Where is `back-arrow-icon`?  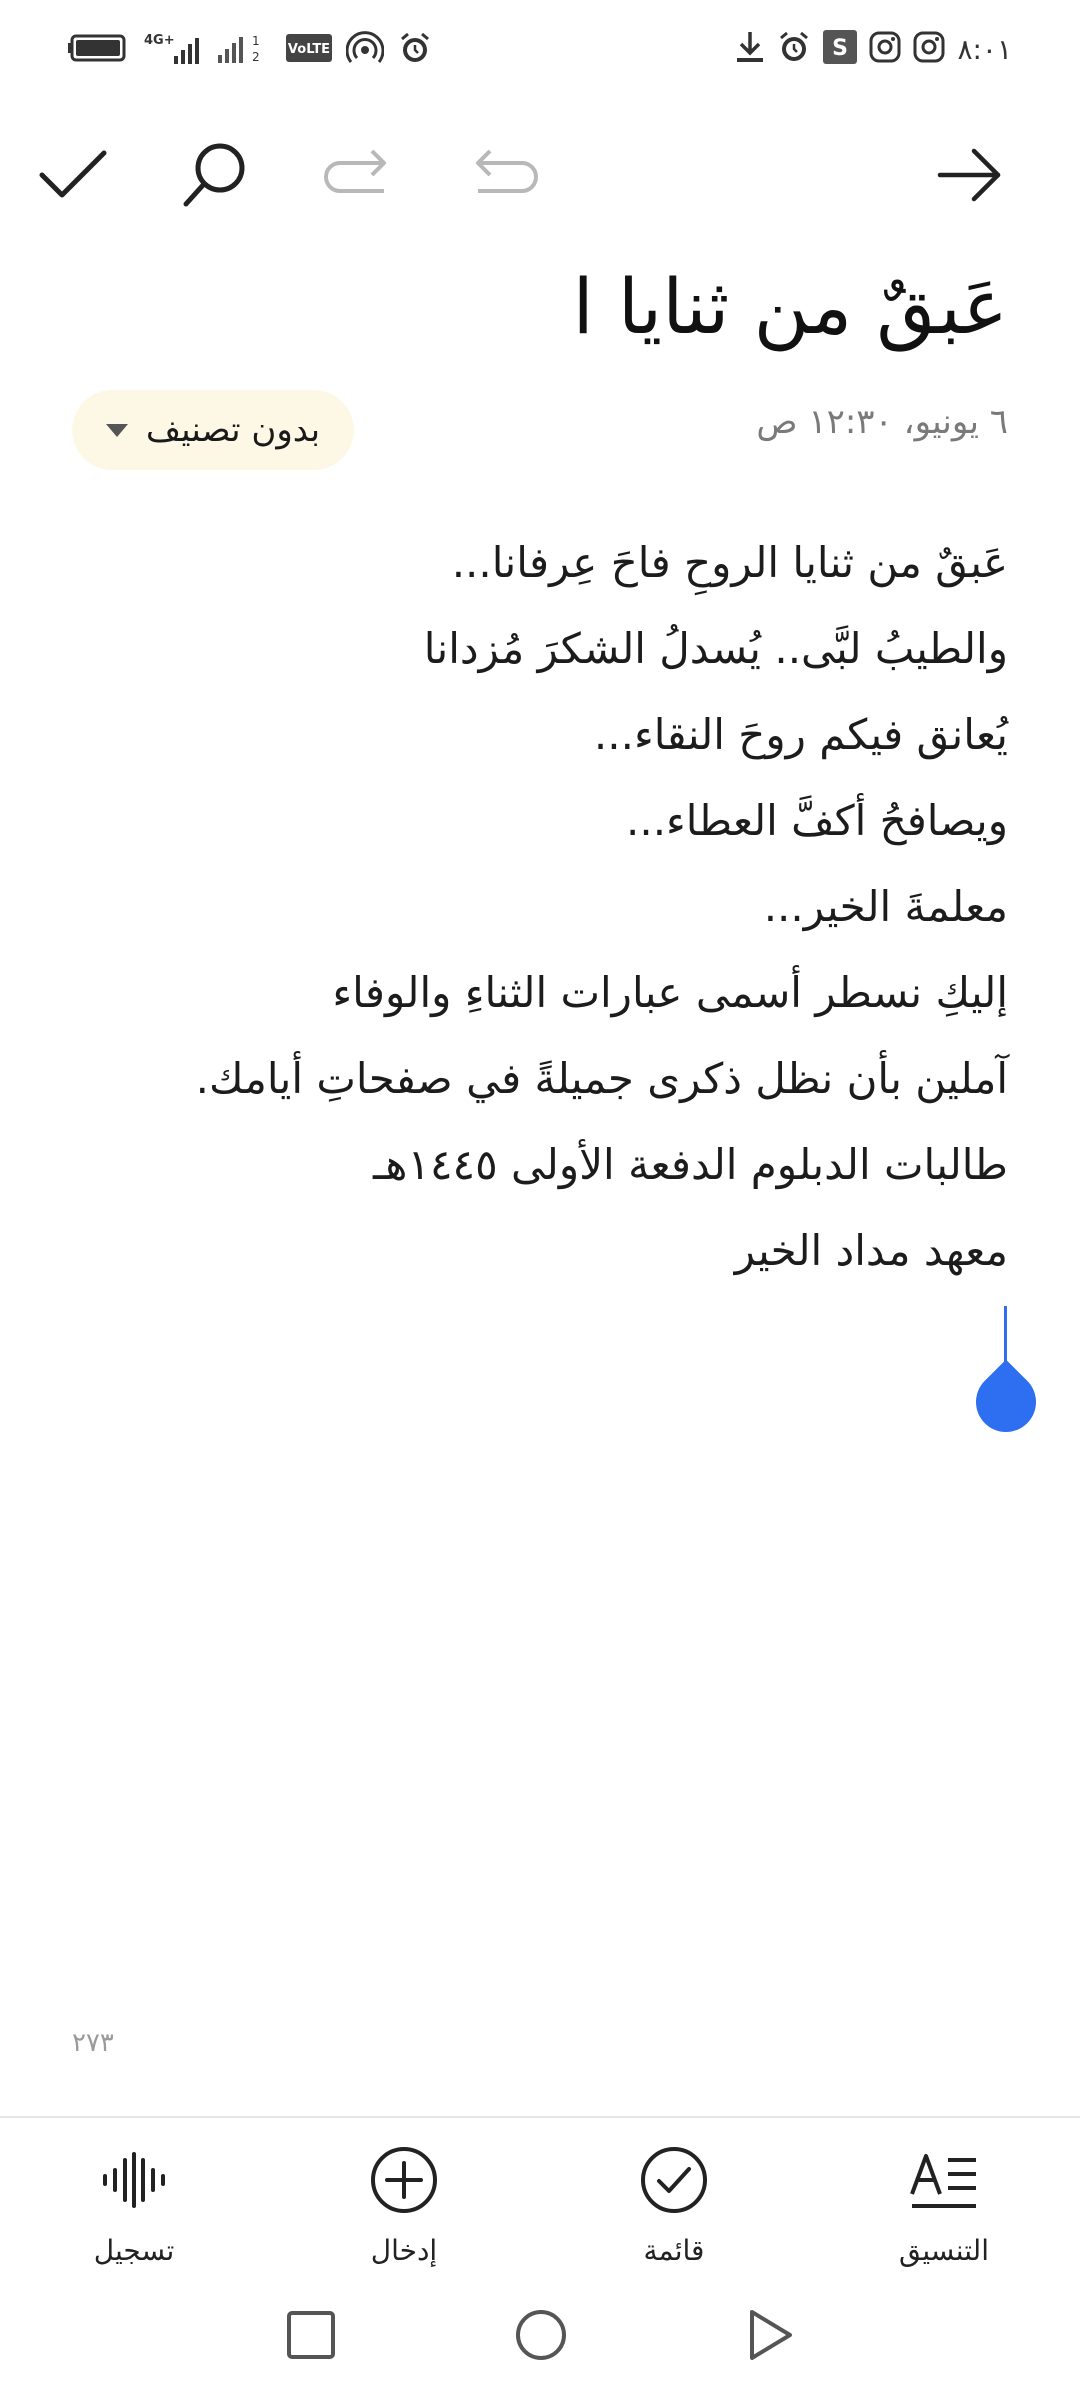 back-arrow-icon is located at coordinates (969, 175).